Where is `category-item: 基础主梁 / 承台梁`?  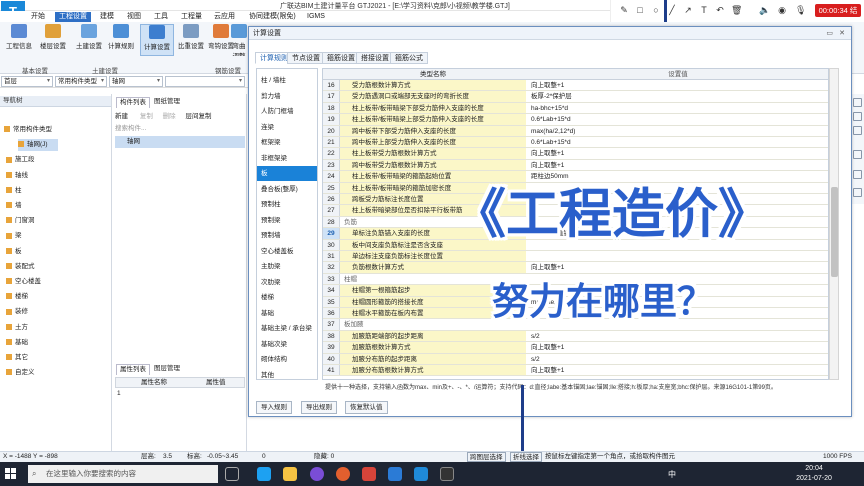 category-item: 基础主梁 / 承台梁 is located at coordinates (286, 328).